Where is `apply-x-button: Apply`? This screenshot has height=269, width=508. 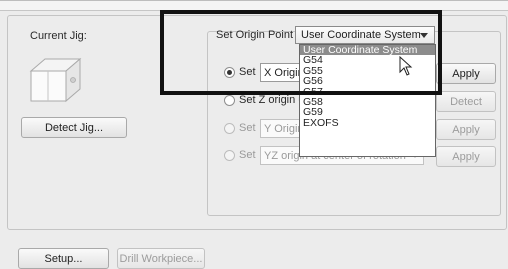
apply-x-button: Apply is located at coordinates (466, 73).